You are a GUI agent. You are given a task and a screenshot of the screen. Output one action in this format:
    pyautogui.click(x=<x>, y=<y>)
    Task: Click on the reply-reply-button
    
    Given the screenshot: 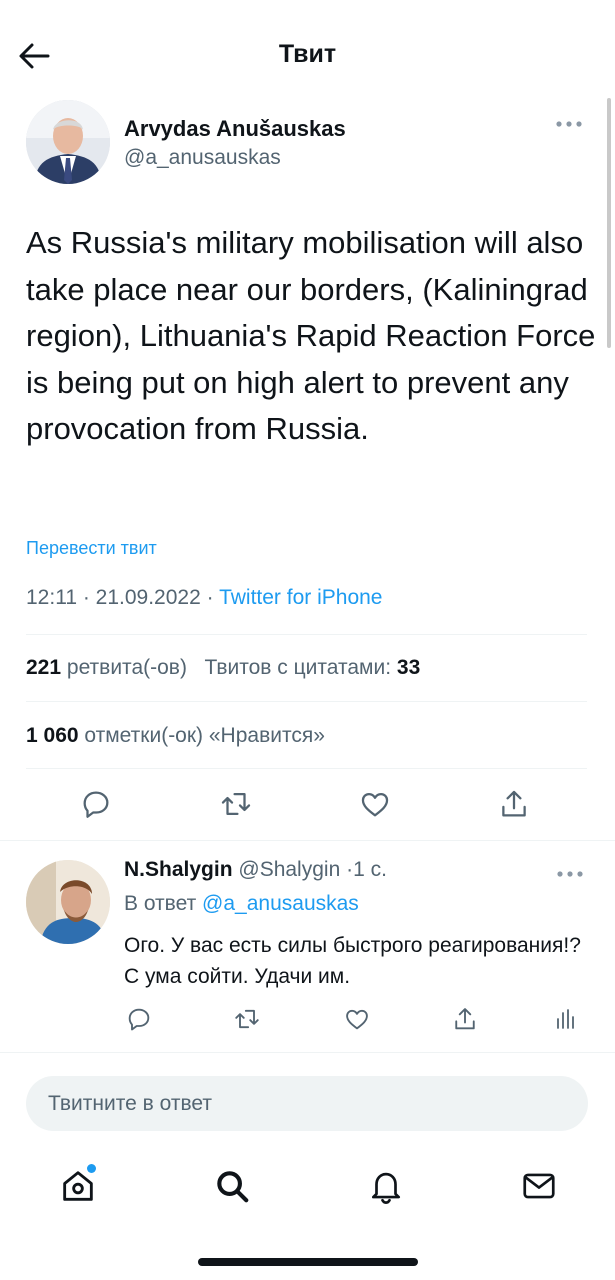 What is the action you would take?
    pyautogui.click(x=139, y=1019)
    